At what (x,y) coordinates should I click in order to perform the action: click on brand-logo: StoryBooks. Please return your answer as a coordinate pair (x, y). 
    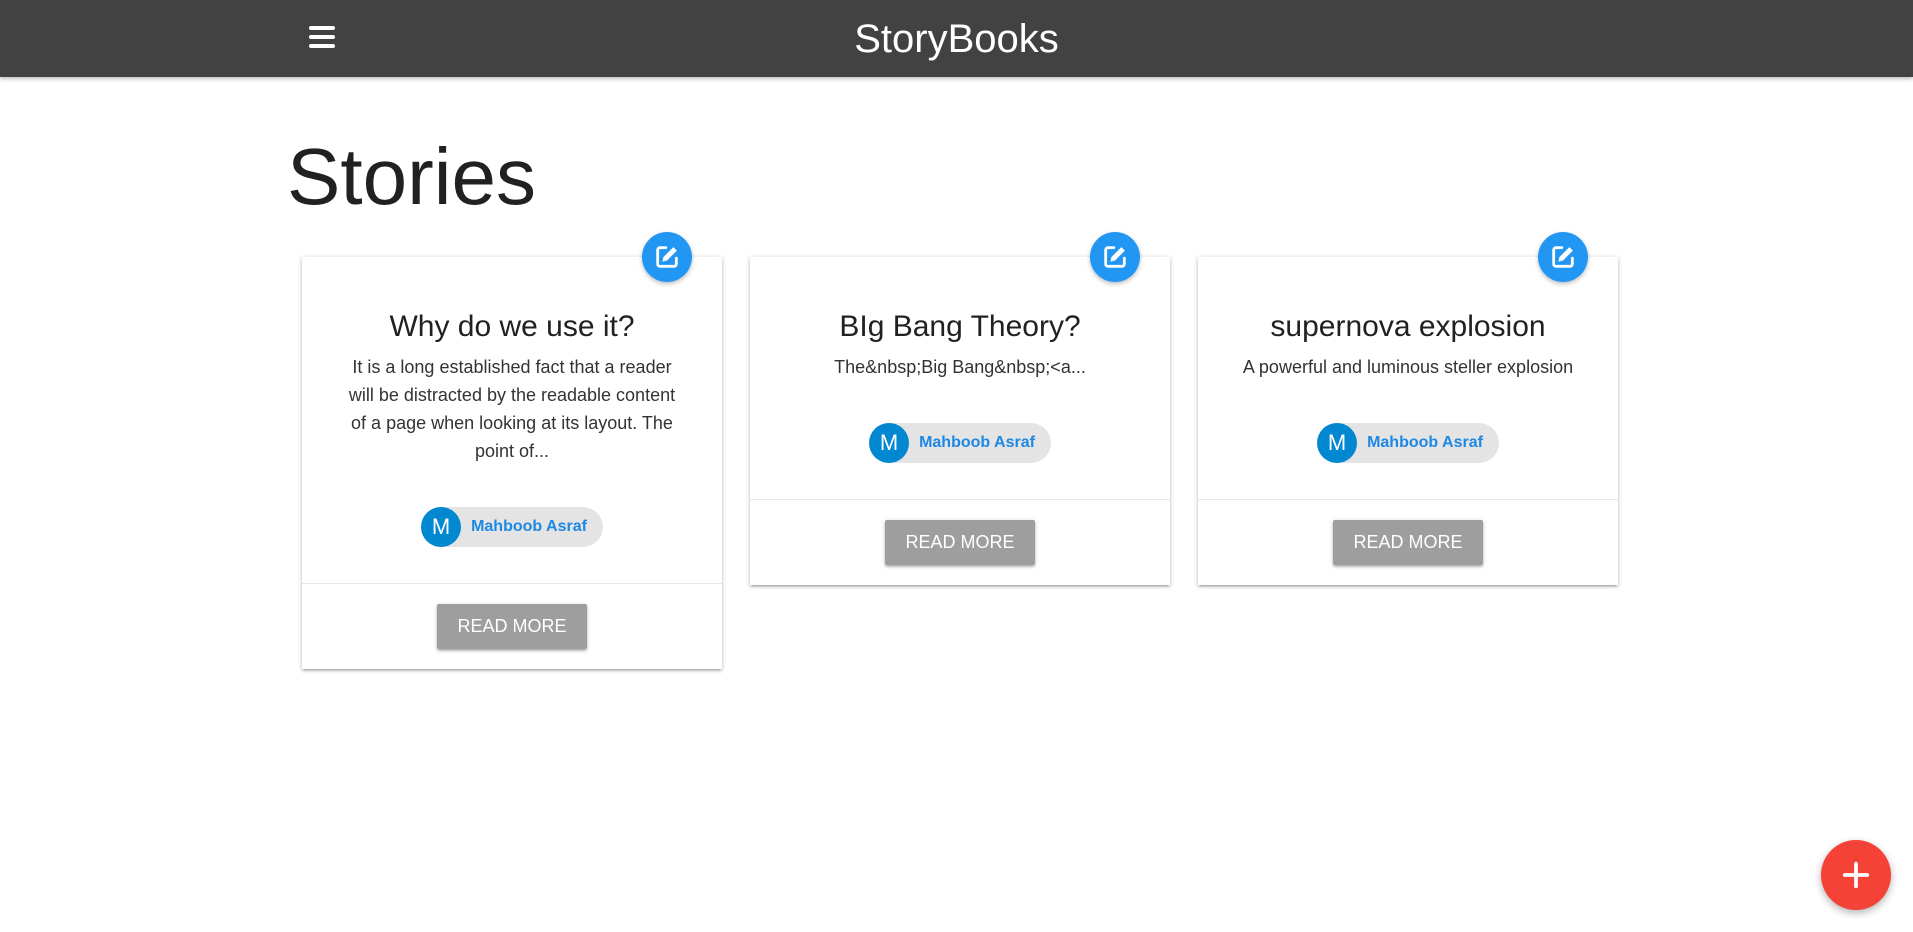
    Looking at the image, I should click on (956, 39).